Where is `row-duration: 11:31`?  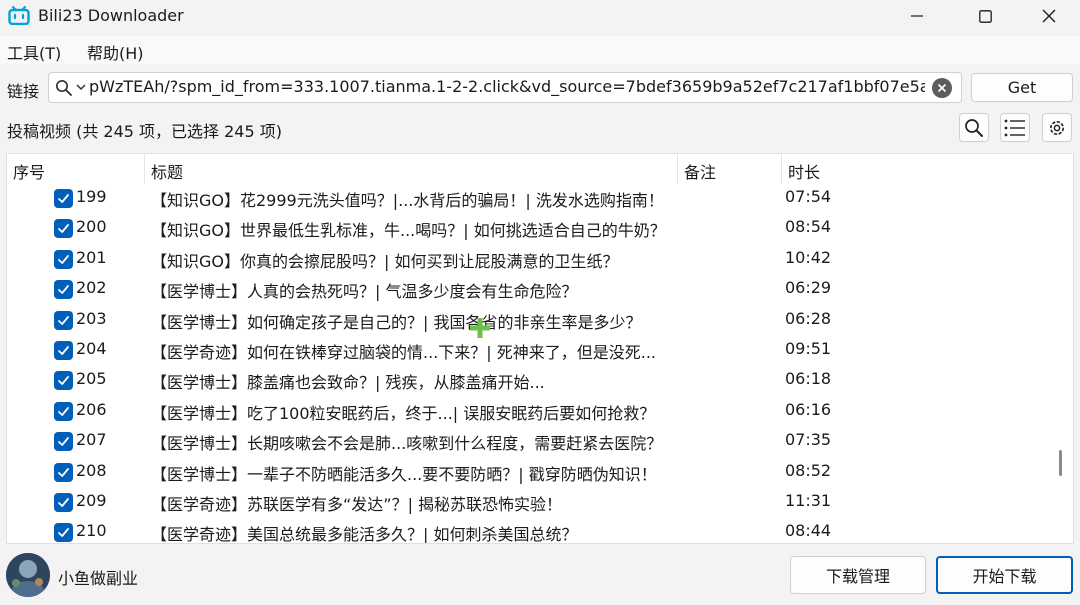 row-duration: 11:31 is located at coordinates (808, 500).